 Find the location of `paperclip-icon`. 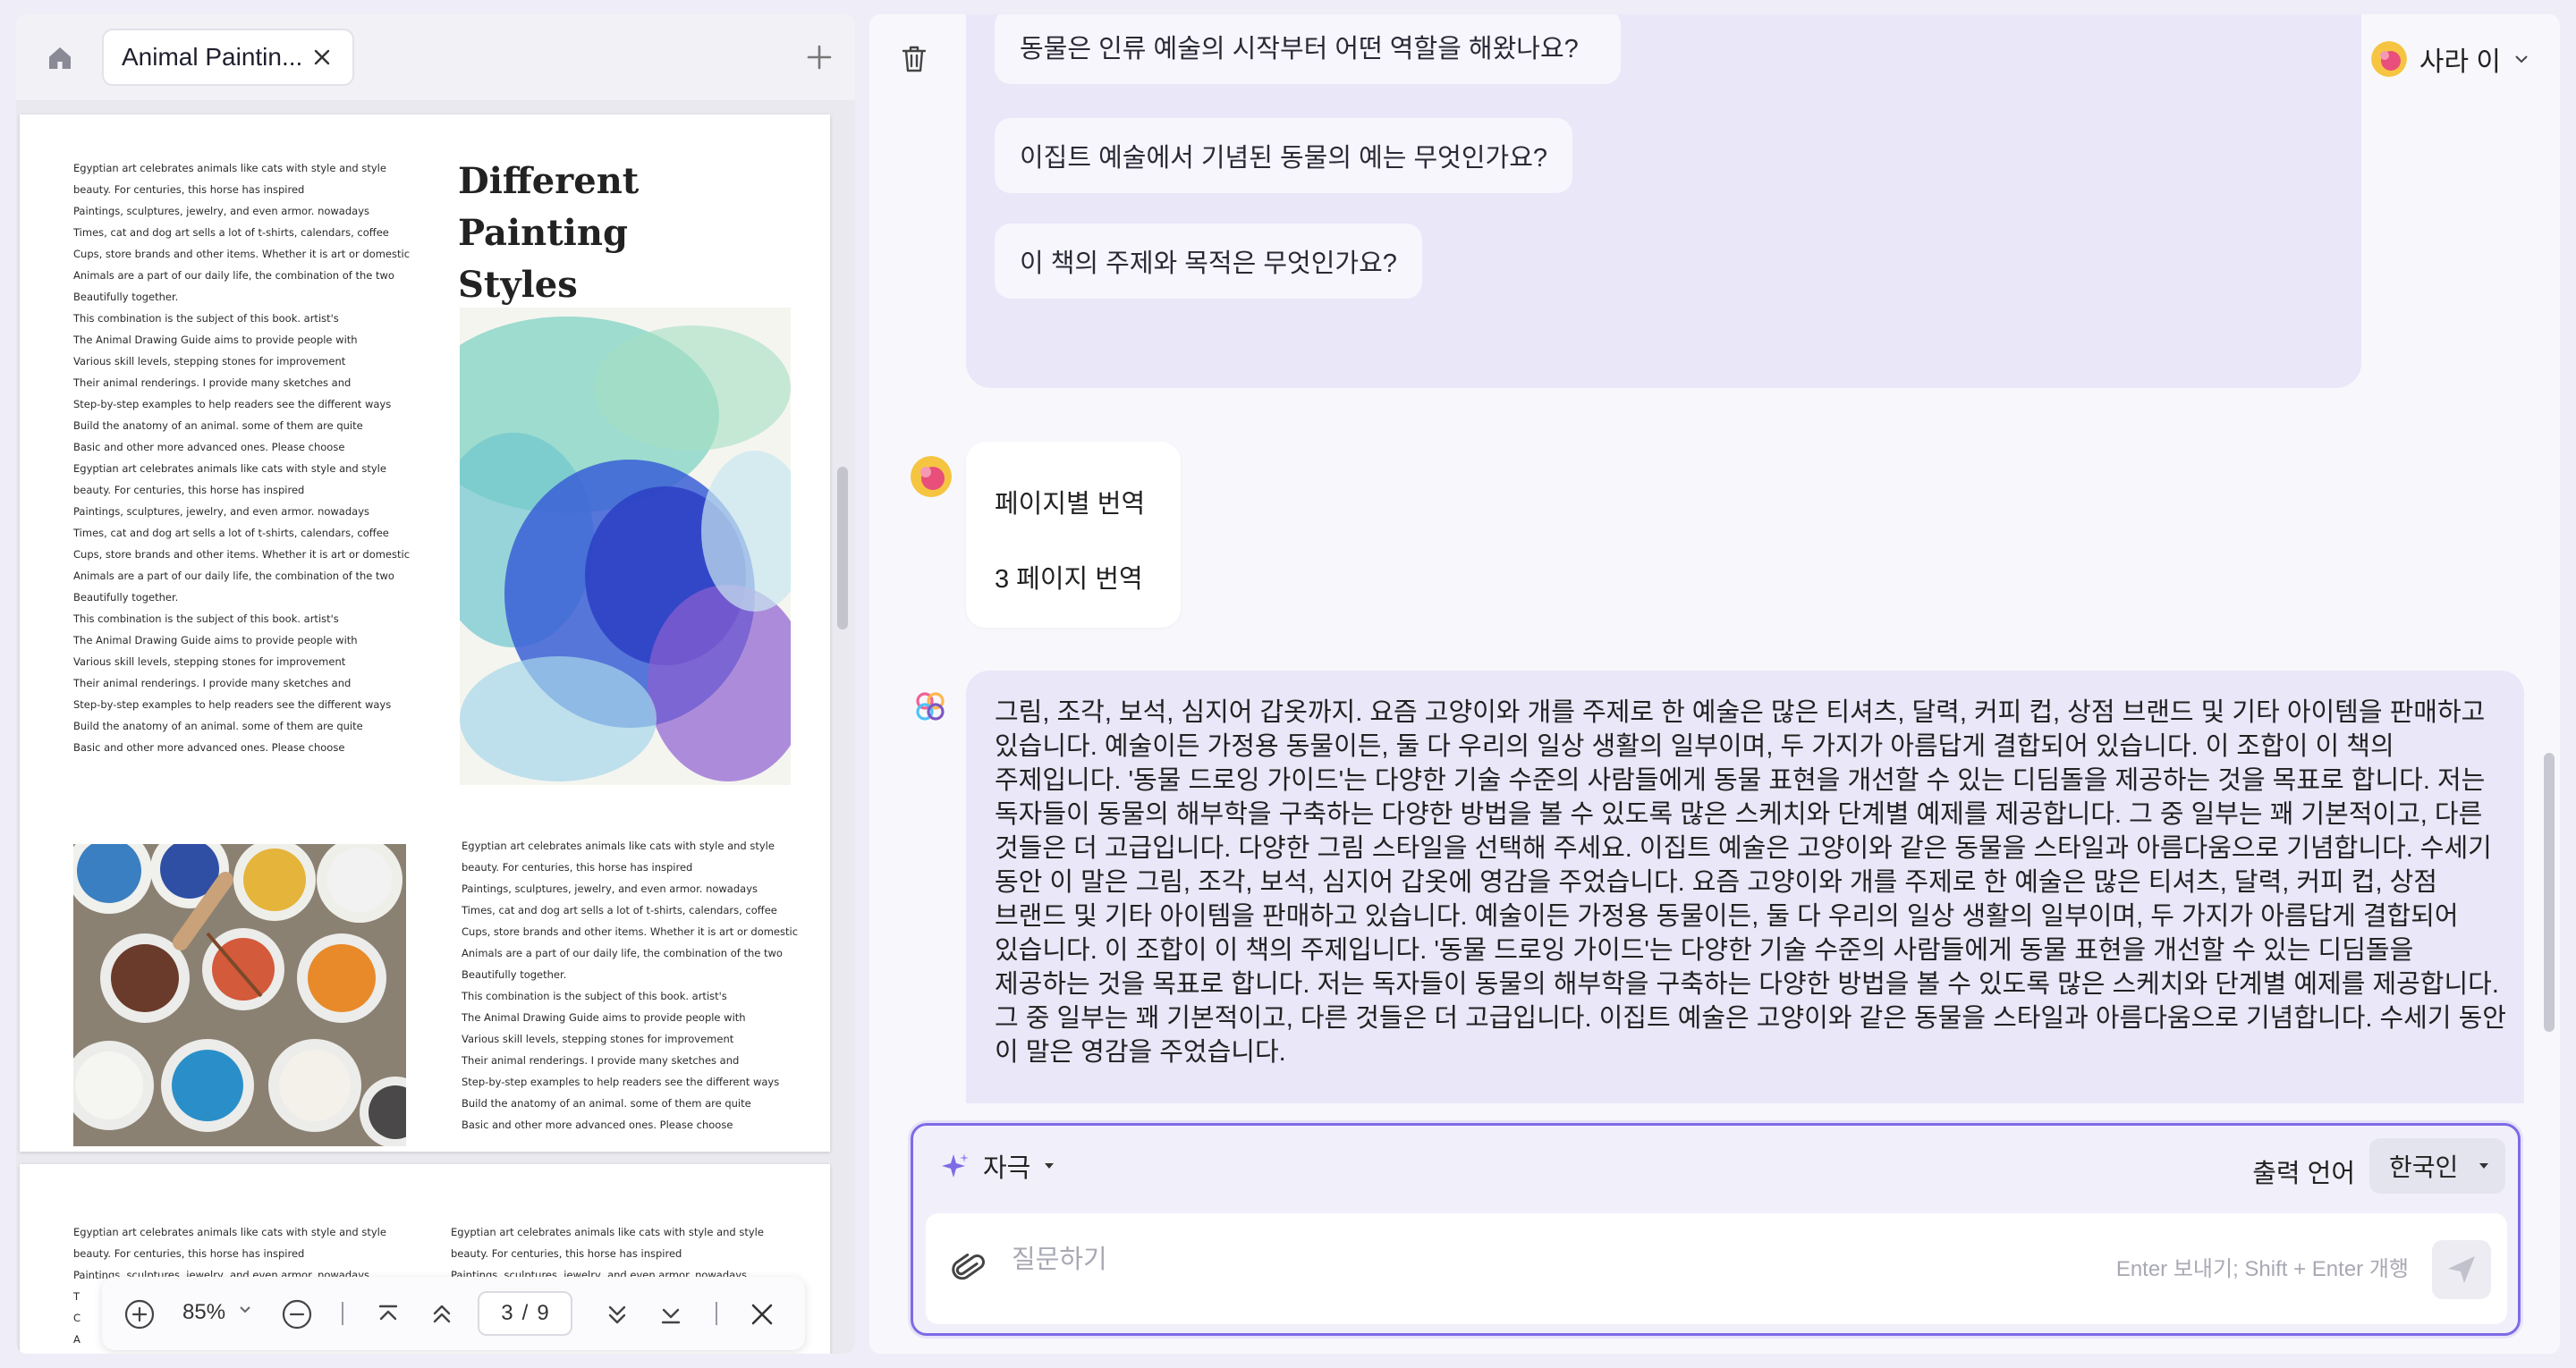

paperclip-icon is located at coordinates (968, 1267).